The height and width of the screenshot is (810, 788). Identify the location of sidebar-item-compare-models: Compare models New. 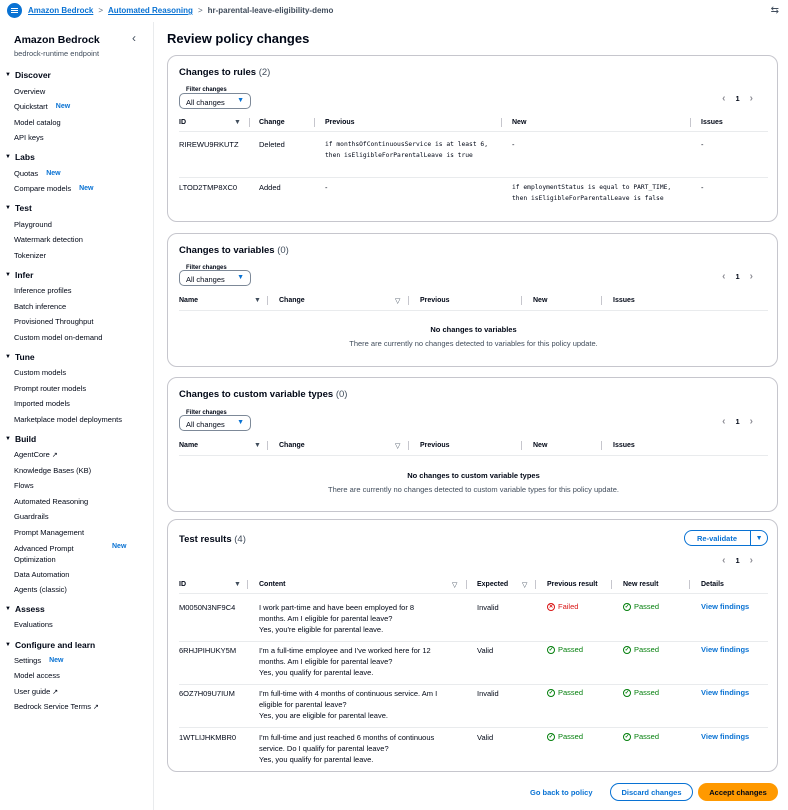
(54, 188).